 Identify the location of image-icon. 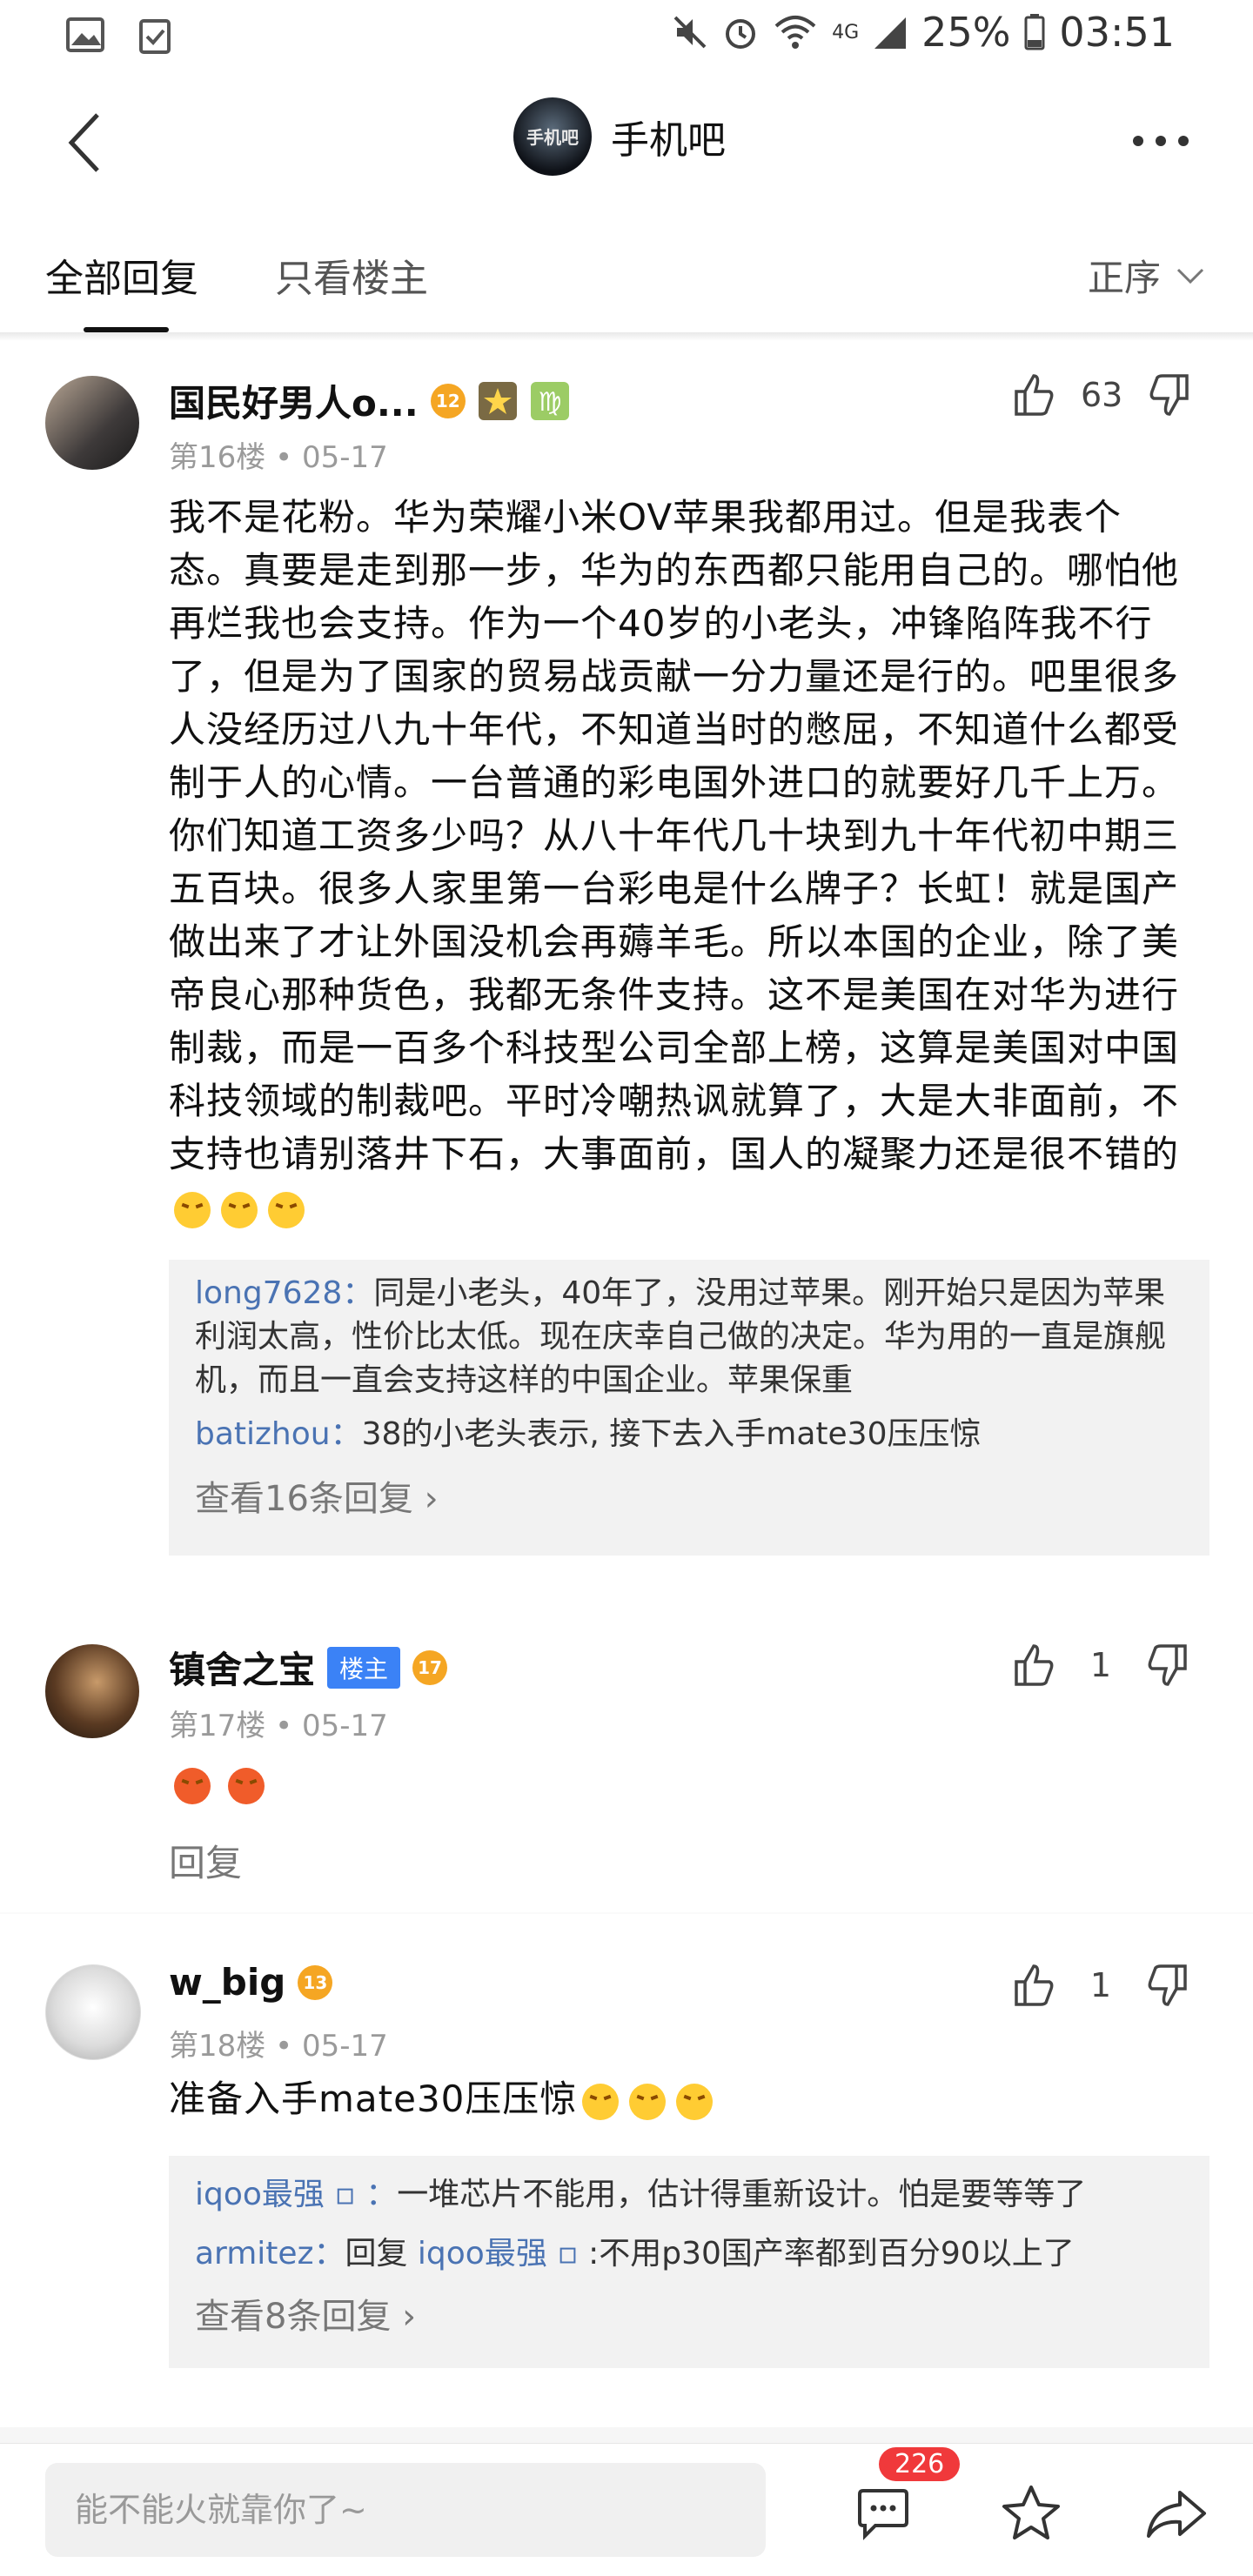
(85, 34).